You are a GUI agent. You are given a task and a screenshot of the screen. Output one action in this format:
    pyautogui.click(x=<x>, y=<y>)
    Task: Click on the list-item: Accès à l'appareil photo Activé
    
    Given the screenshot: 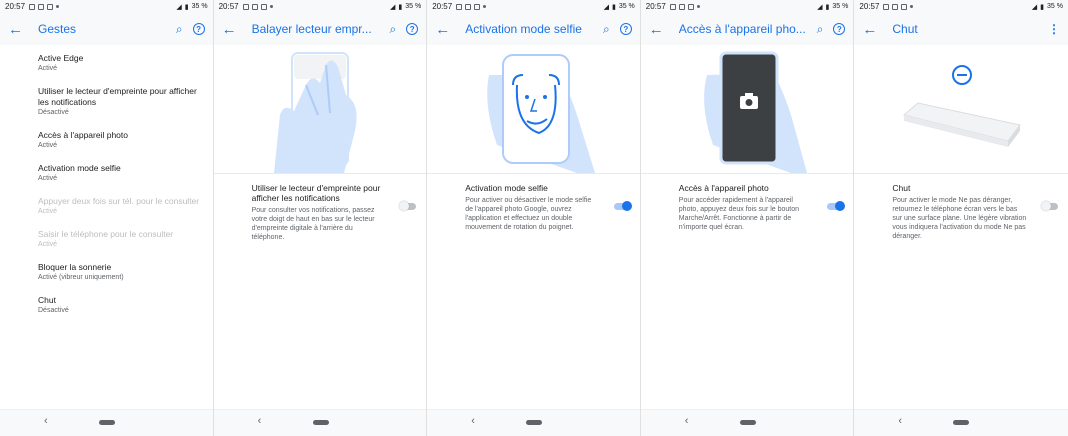 What is the action you would take?
    pyautogui.click(x=120, y=140)
    